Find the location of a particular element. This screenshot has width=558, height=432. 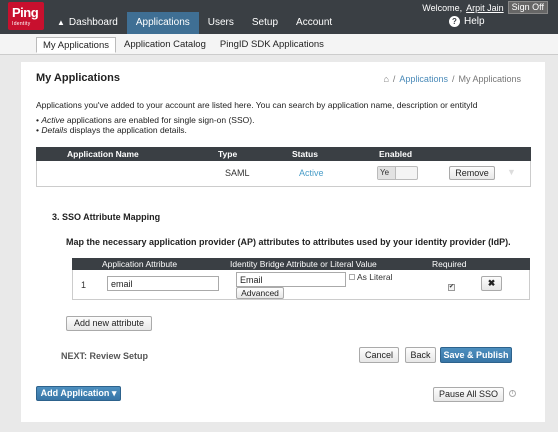

logo-subtext: Identity is located at coordinates (21, 24).